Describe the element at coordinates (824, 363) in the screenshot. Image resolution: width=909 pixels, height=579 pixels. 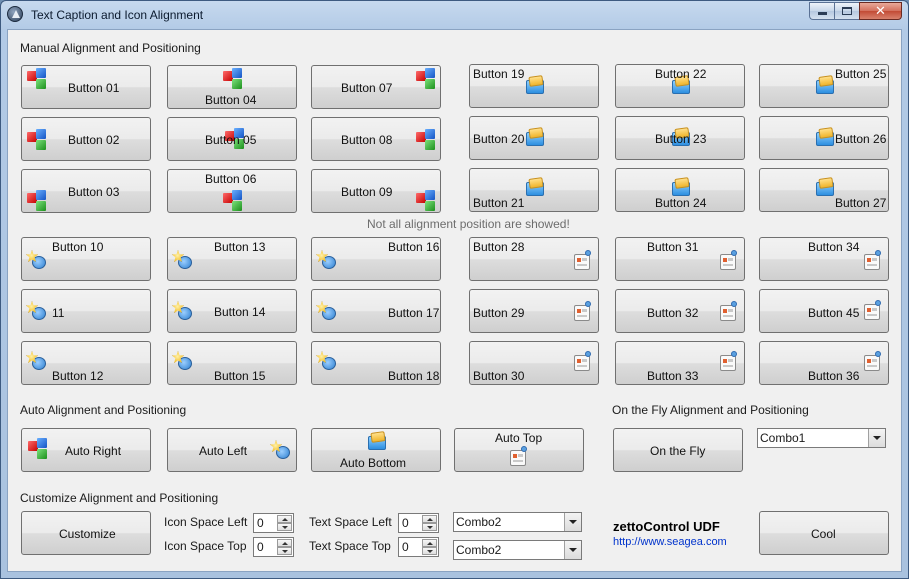
I see `button-36: Button 36` at that location.